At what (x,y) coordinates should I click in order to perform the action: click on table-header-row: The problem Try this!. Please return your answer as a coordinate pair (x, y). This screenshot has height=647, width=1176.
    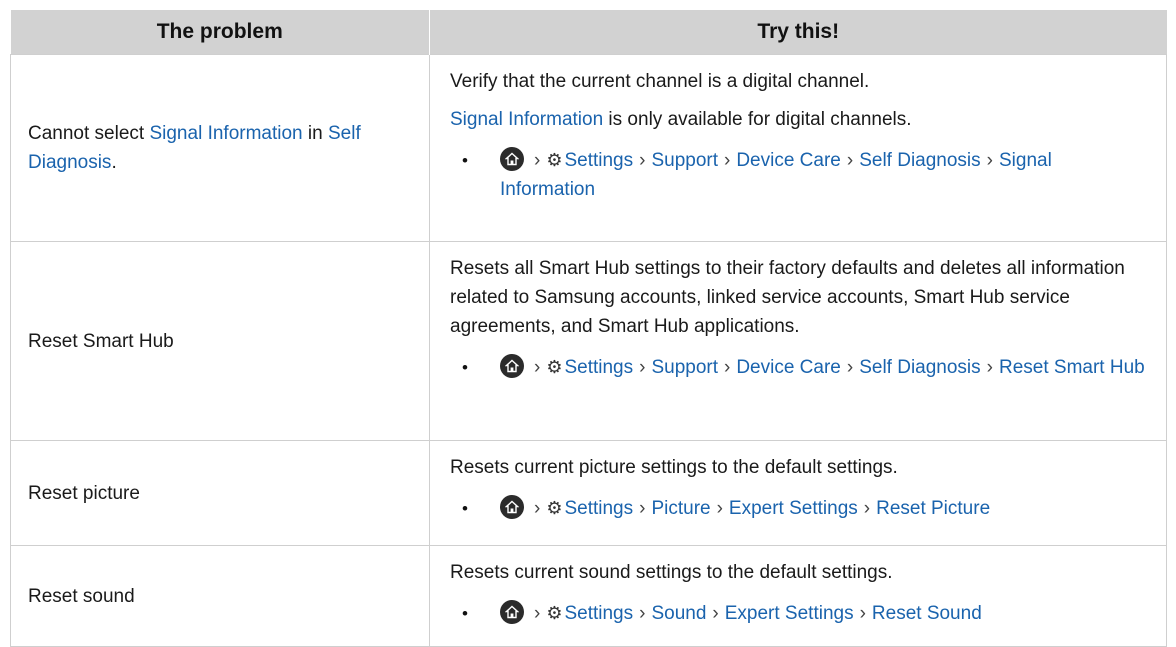
    Looking at the image, I should click on (588, 32).